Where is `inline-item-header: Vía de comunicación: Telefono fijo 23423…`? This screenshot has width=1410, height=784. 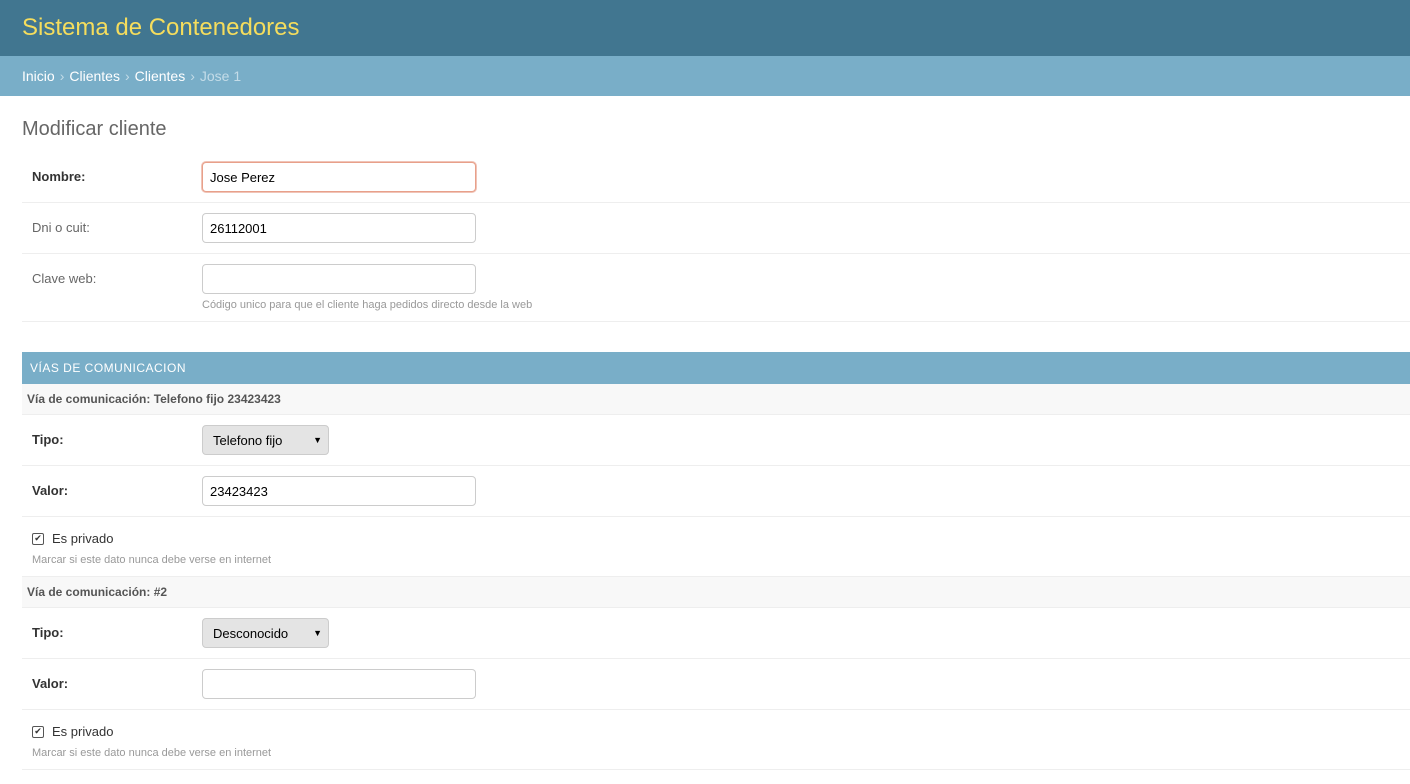 inline-item-header: Vía de comunicación: Telefono fijo 23423… is located at coordinates (716, 399).